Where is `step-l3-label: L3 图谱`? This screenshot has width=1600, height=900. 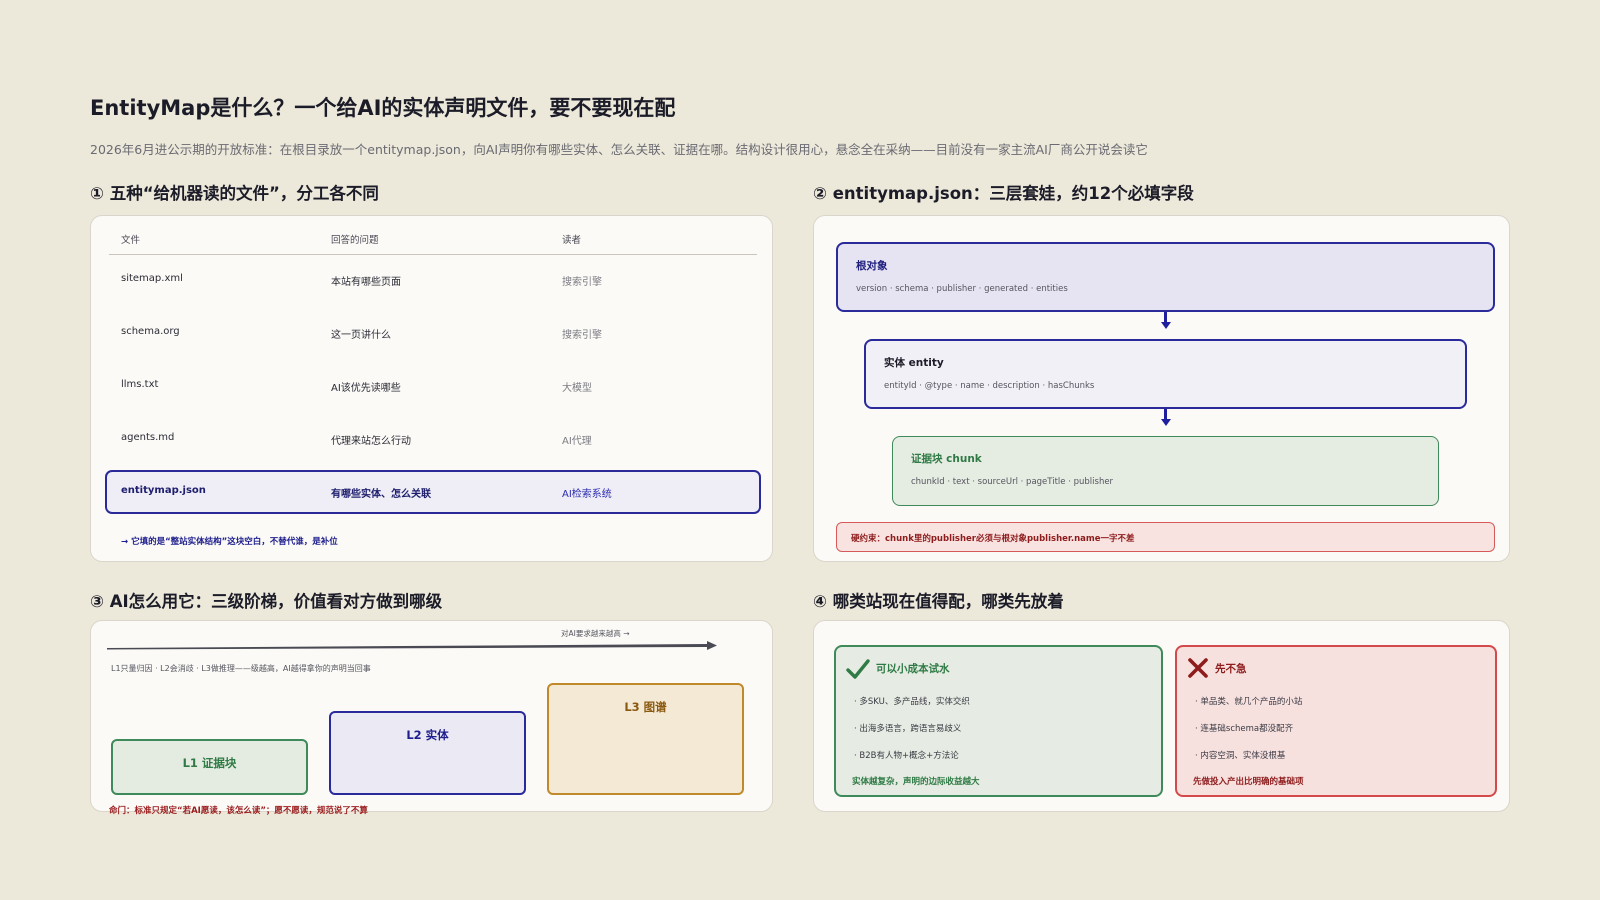
step-l3-label: L3 图谱 is located at coordinates (645, 707).